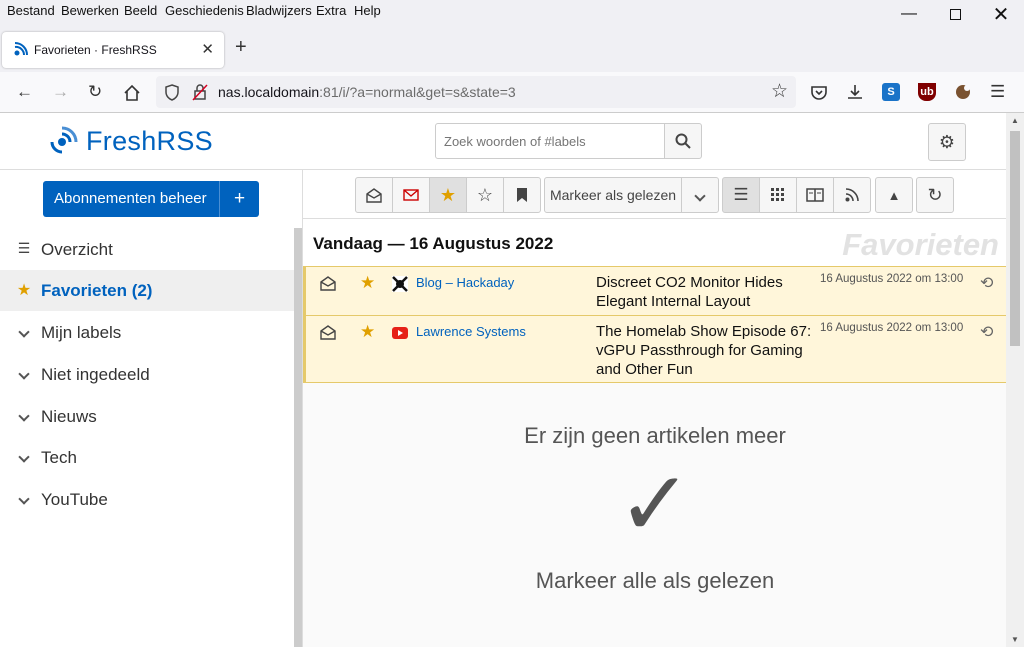 The width and height of the screenshot is (1024, 647). What do you see at coordinates (147, 416) in the screenshot?
I see `sidebar-item-nieuws: Nieuws` at bounding box center [147, 416].